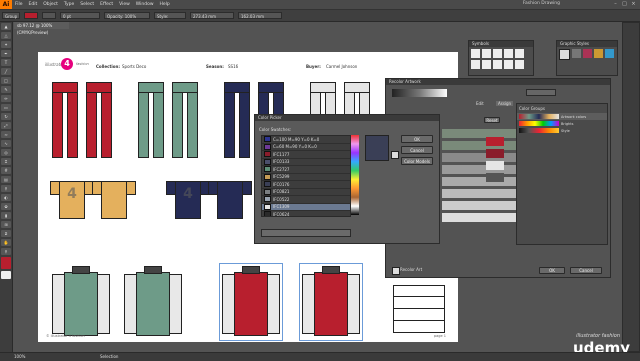  I want to click on swatch-row: IFC0821, so click(306, 192).